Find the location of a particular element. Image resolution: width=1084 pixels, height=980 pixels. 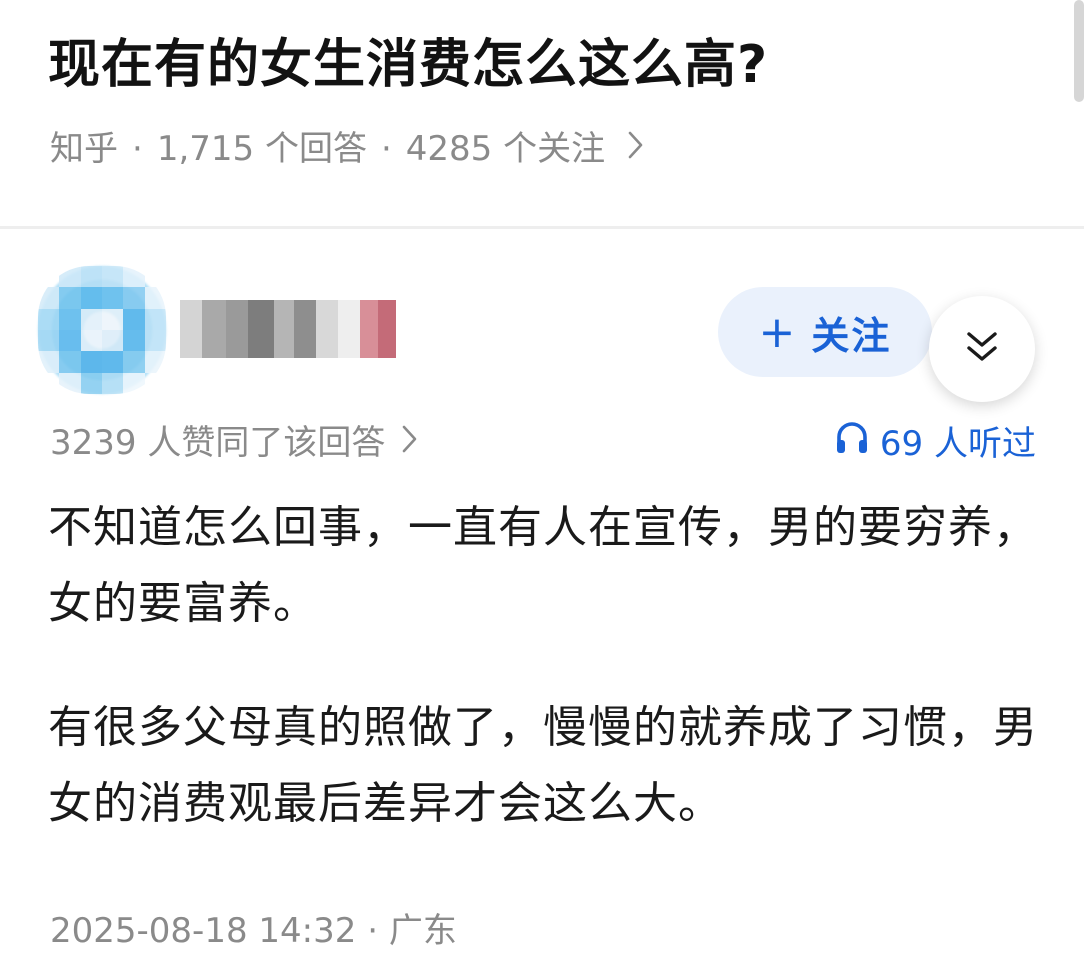

follower-count: 4285 个关注 is located at coordinates (505, 149).